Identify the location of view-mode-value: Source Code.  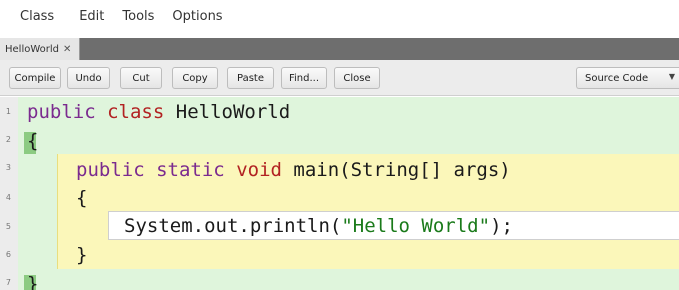
(617, 78).